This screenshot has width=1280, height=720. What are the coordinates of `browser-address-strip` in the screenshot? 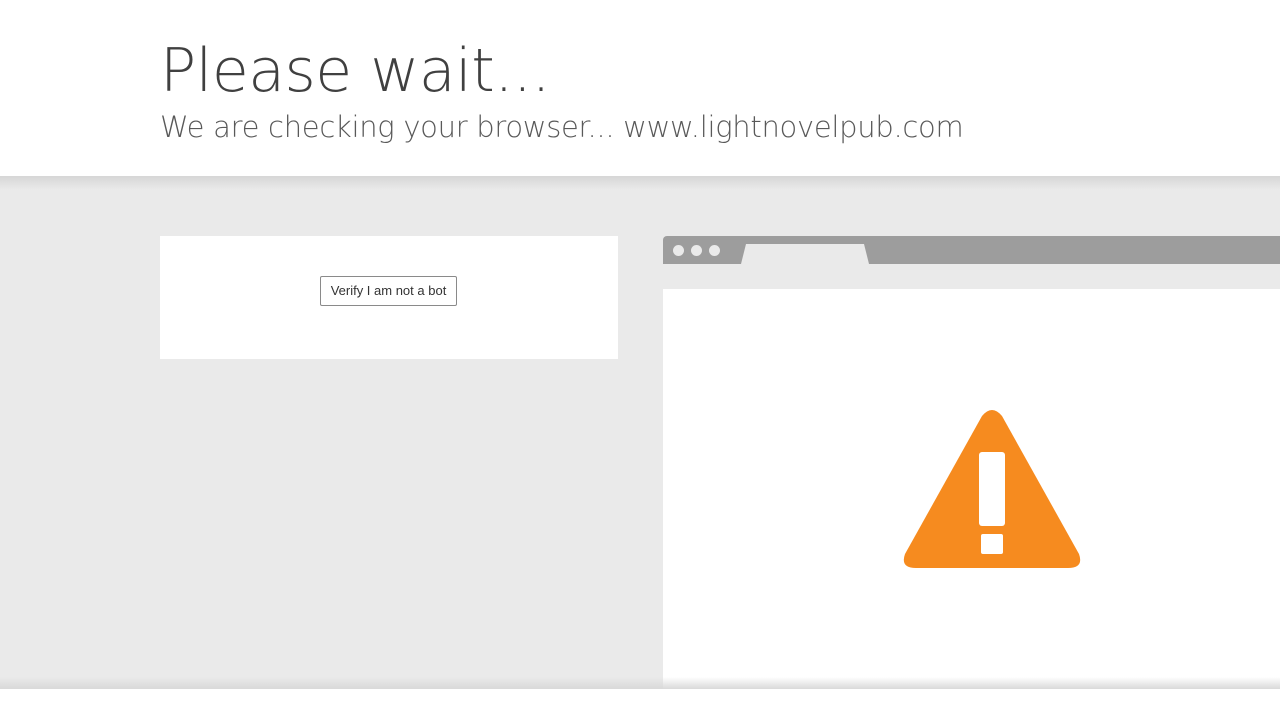 It's located at (971, 276).